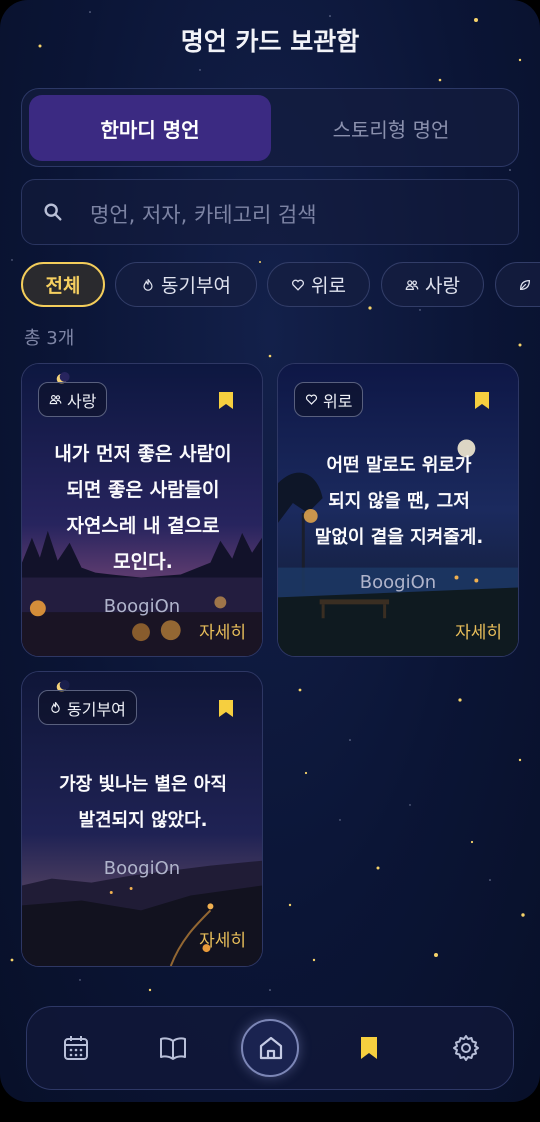 The image size is (540, 1122). I want to click on filter-chip-label: 위로, so click(328, 286).